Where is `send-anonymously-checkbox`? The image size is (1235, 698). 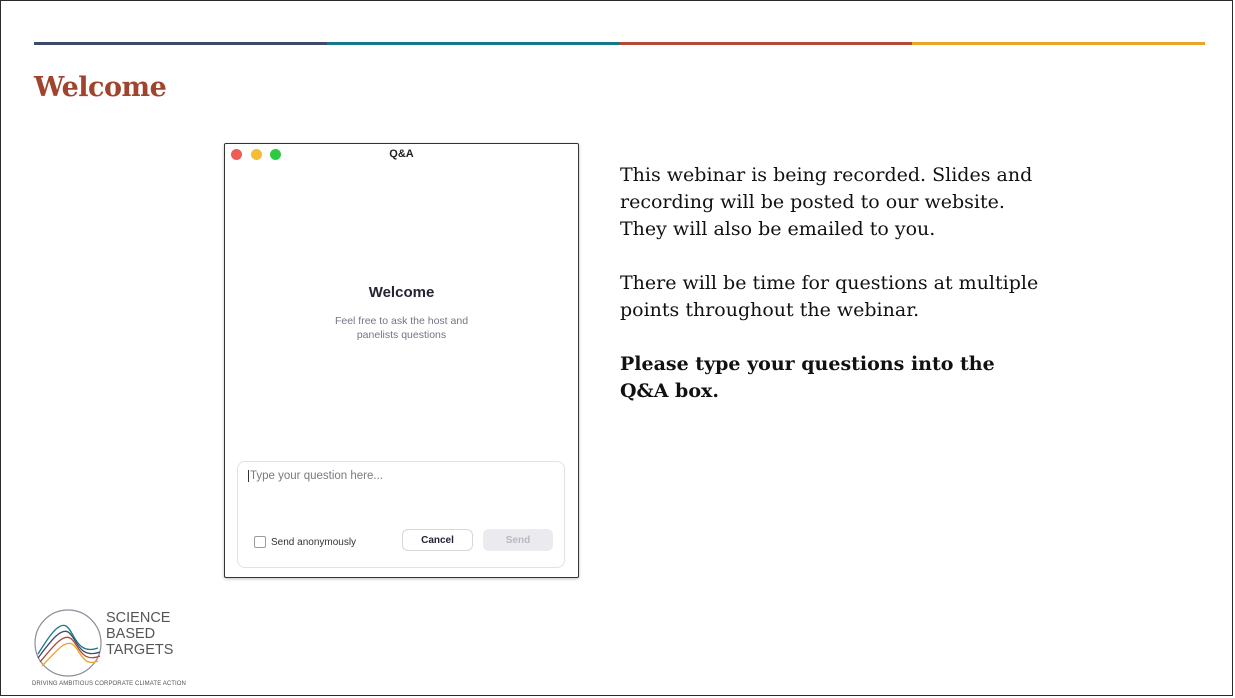 send-anonymously-checkbox is located at coordinates (260, 542).